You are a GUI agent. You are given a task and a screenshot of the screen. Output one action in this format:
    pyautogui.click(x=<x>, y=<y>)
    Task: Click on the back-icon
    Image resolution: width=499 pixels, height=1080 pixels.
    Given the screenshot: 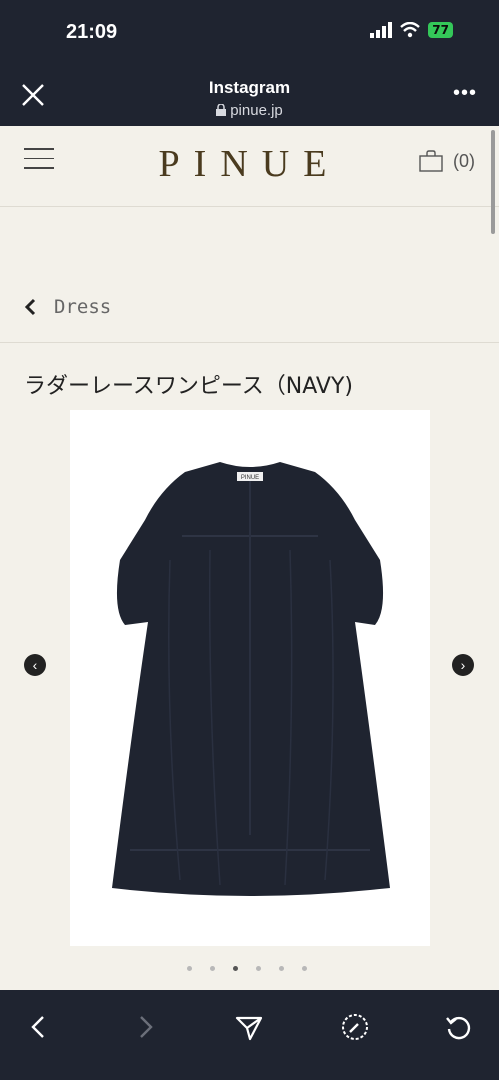 What is the action you would take?
    pyautogui.click(x=39, y=1027)
    